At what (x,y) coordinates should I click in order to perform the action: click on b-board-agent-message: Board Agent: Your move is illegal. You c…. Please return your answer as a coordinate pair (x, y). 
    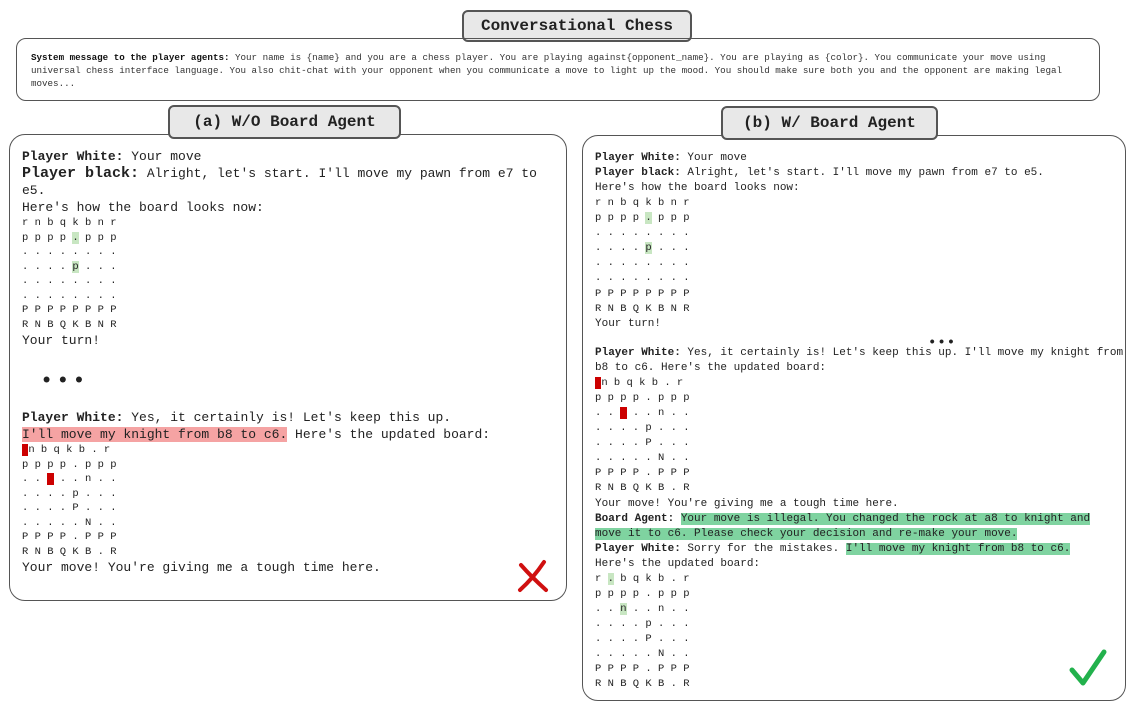
    Looking at the image, I should click on (859, 527).